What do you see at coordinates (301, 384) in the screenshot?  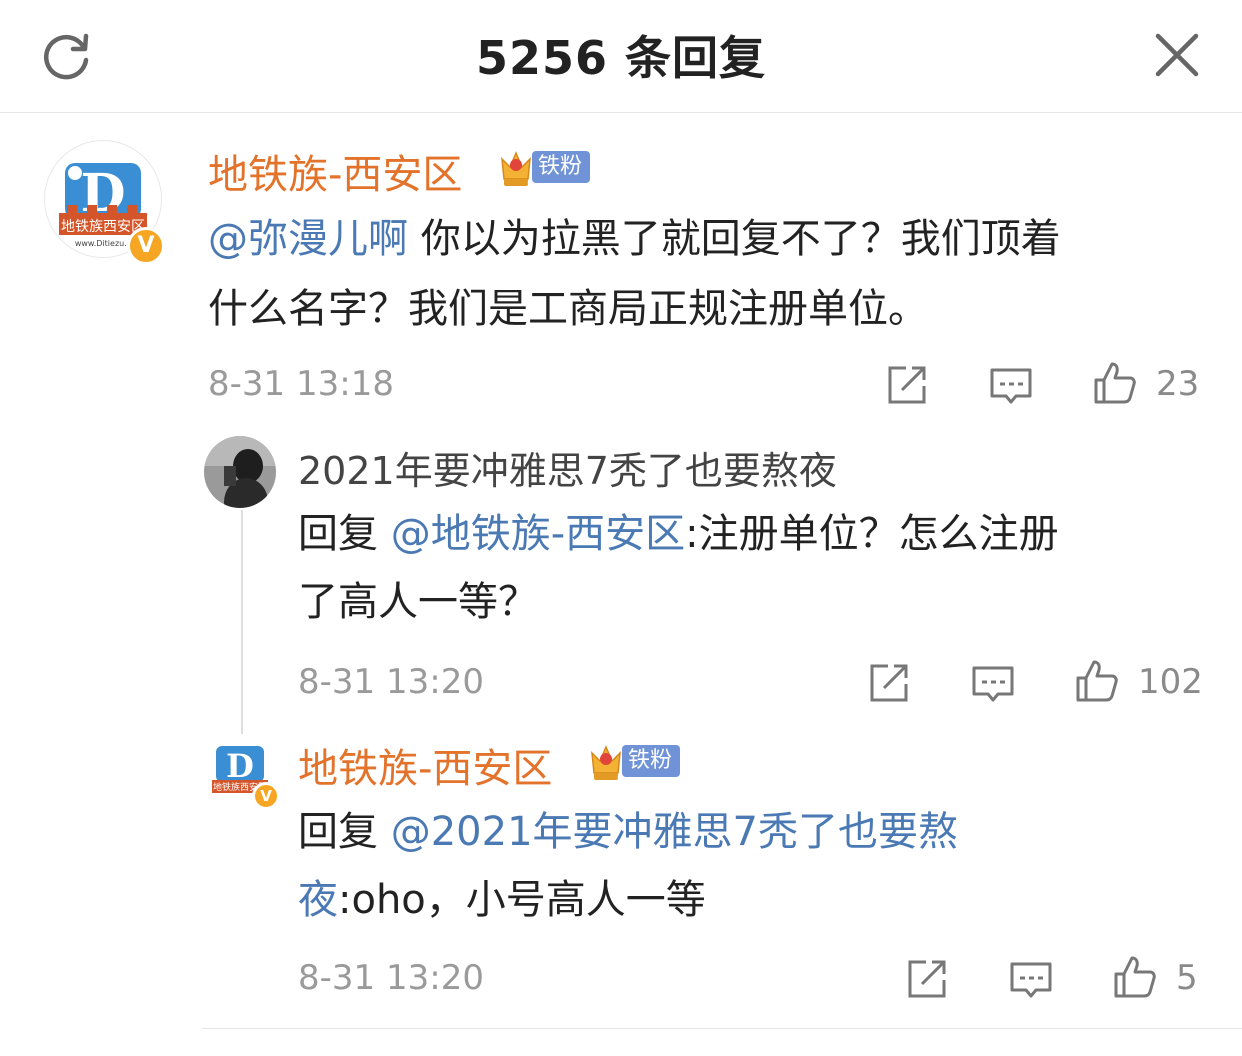 I see `comment-time: 8-31 13:18` at bounding box center [301, 384].